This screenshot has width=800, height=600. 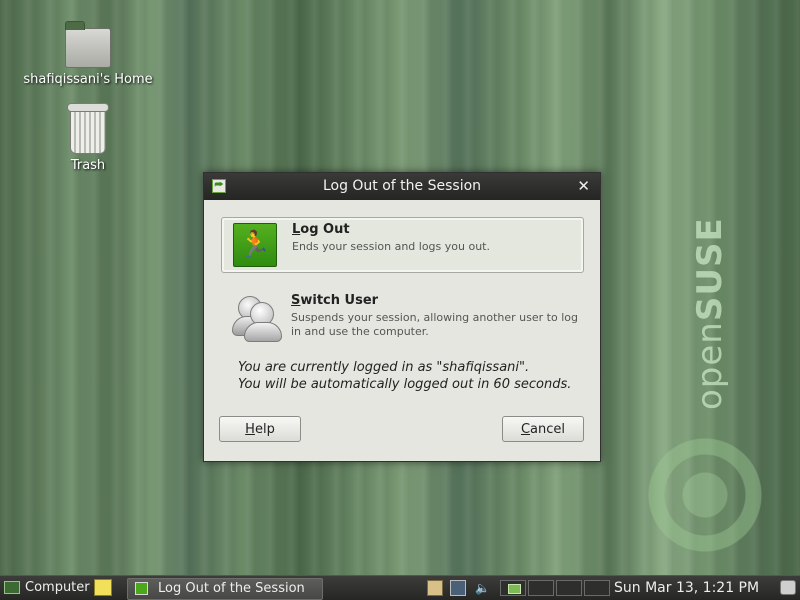 What do you see at coordinates (88, 79) in the screenshot?
I see `home-label: shafiqissani's Home` at bounding box center [88, 79].